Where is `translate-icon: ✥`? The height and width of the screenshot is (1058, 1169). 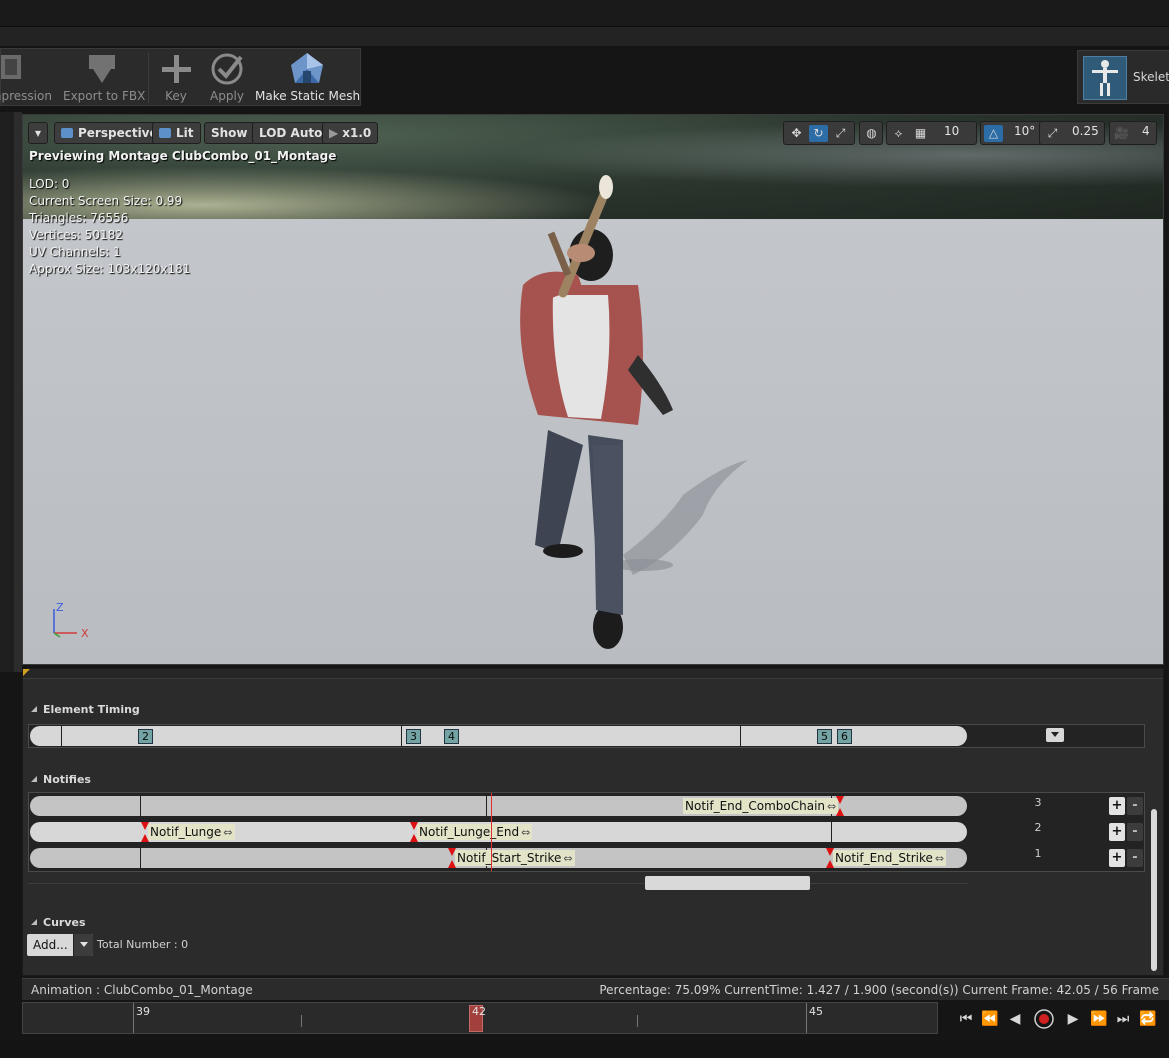
translate-icon: ✥ is located at coordinates (796, 133).